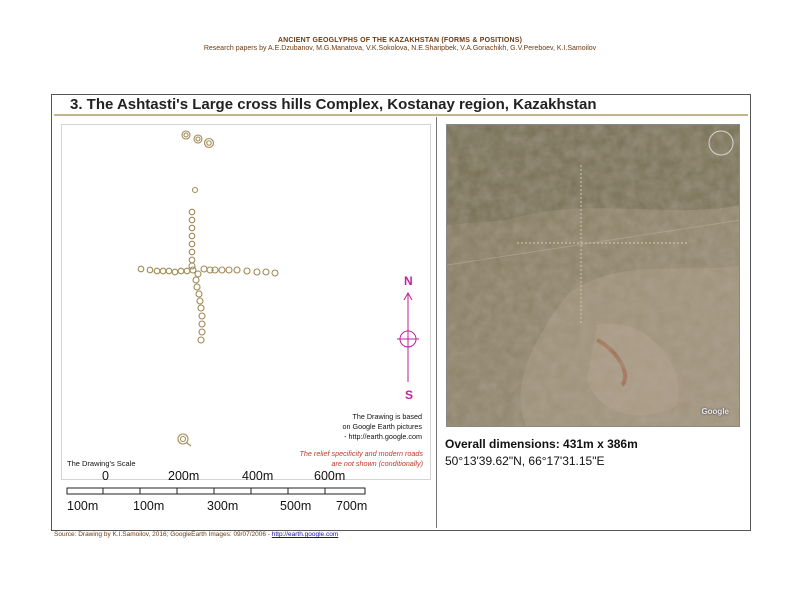 The width and height of the screenshot is (800, 600). What do you see at coordinates (401, 115) in the screenshot?
I see `title-divider` at bounding box center [401, 115].